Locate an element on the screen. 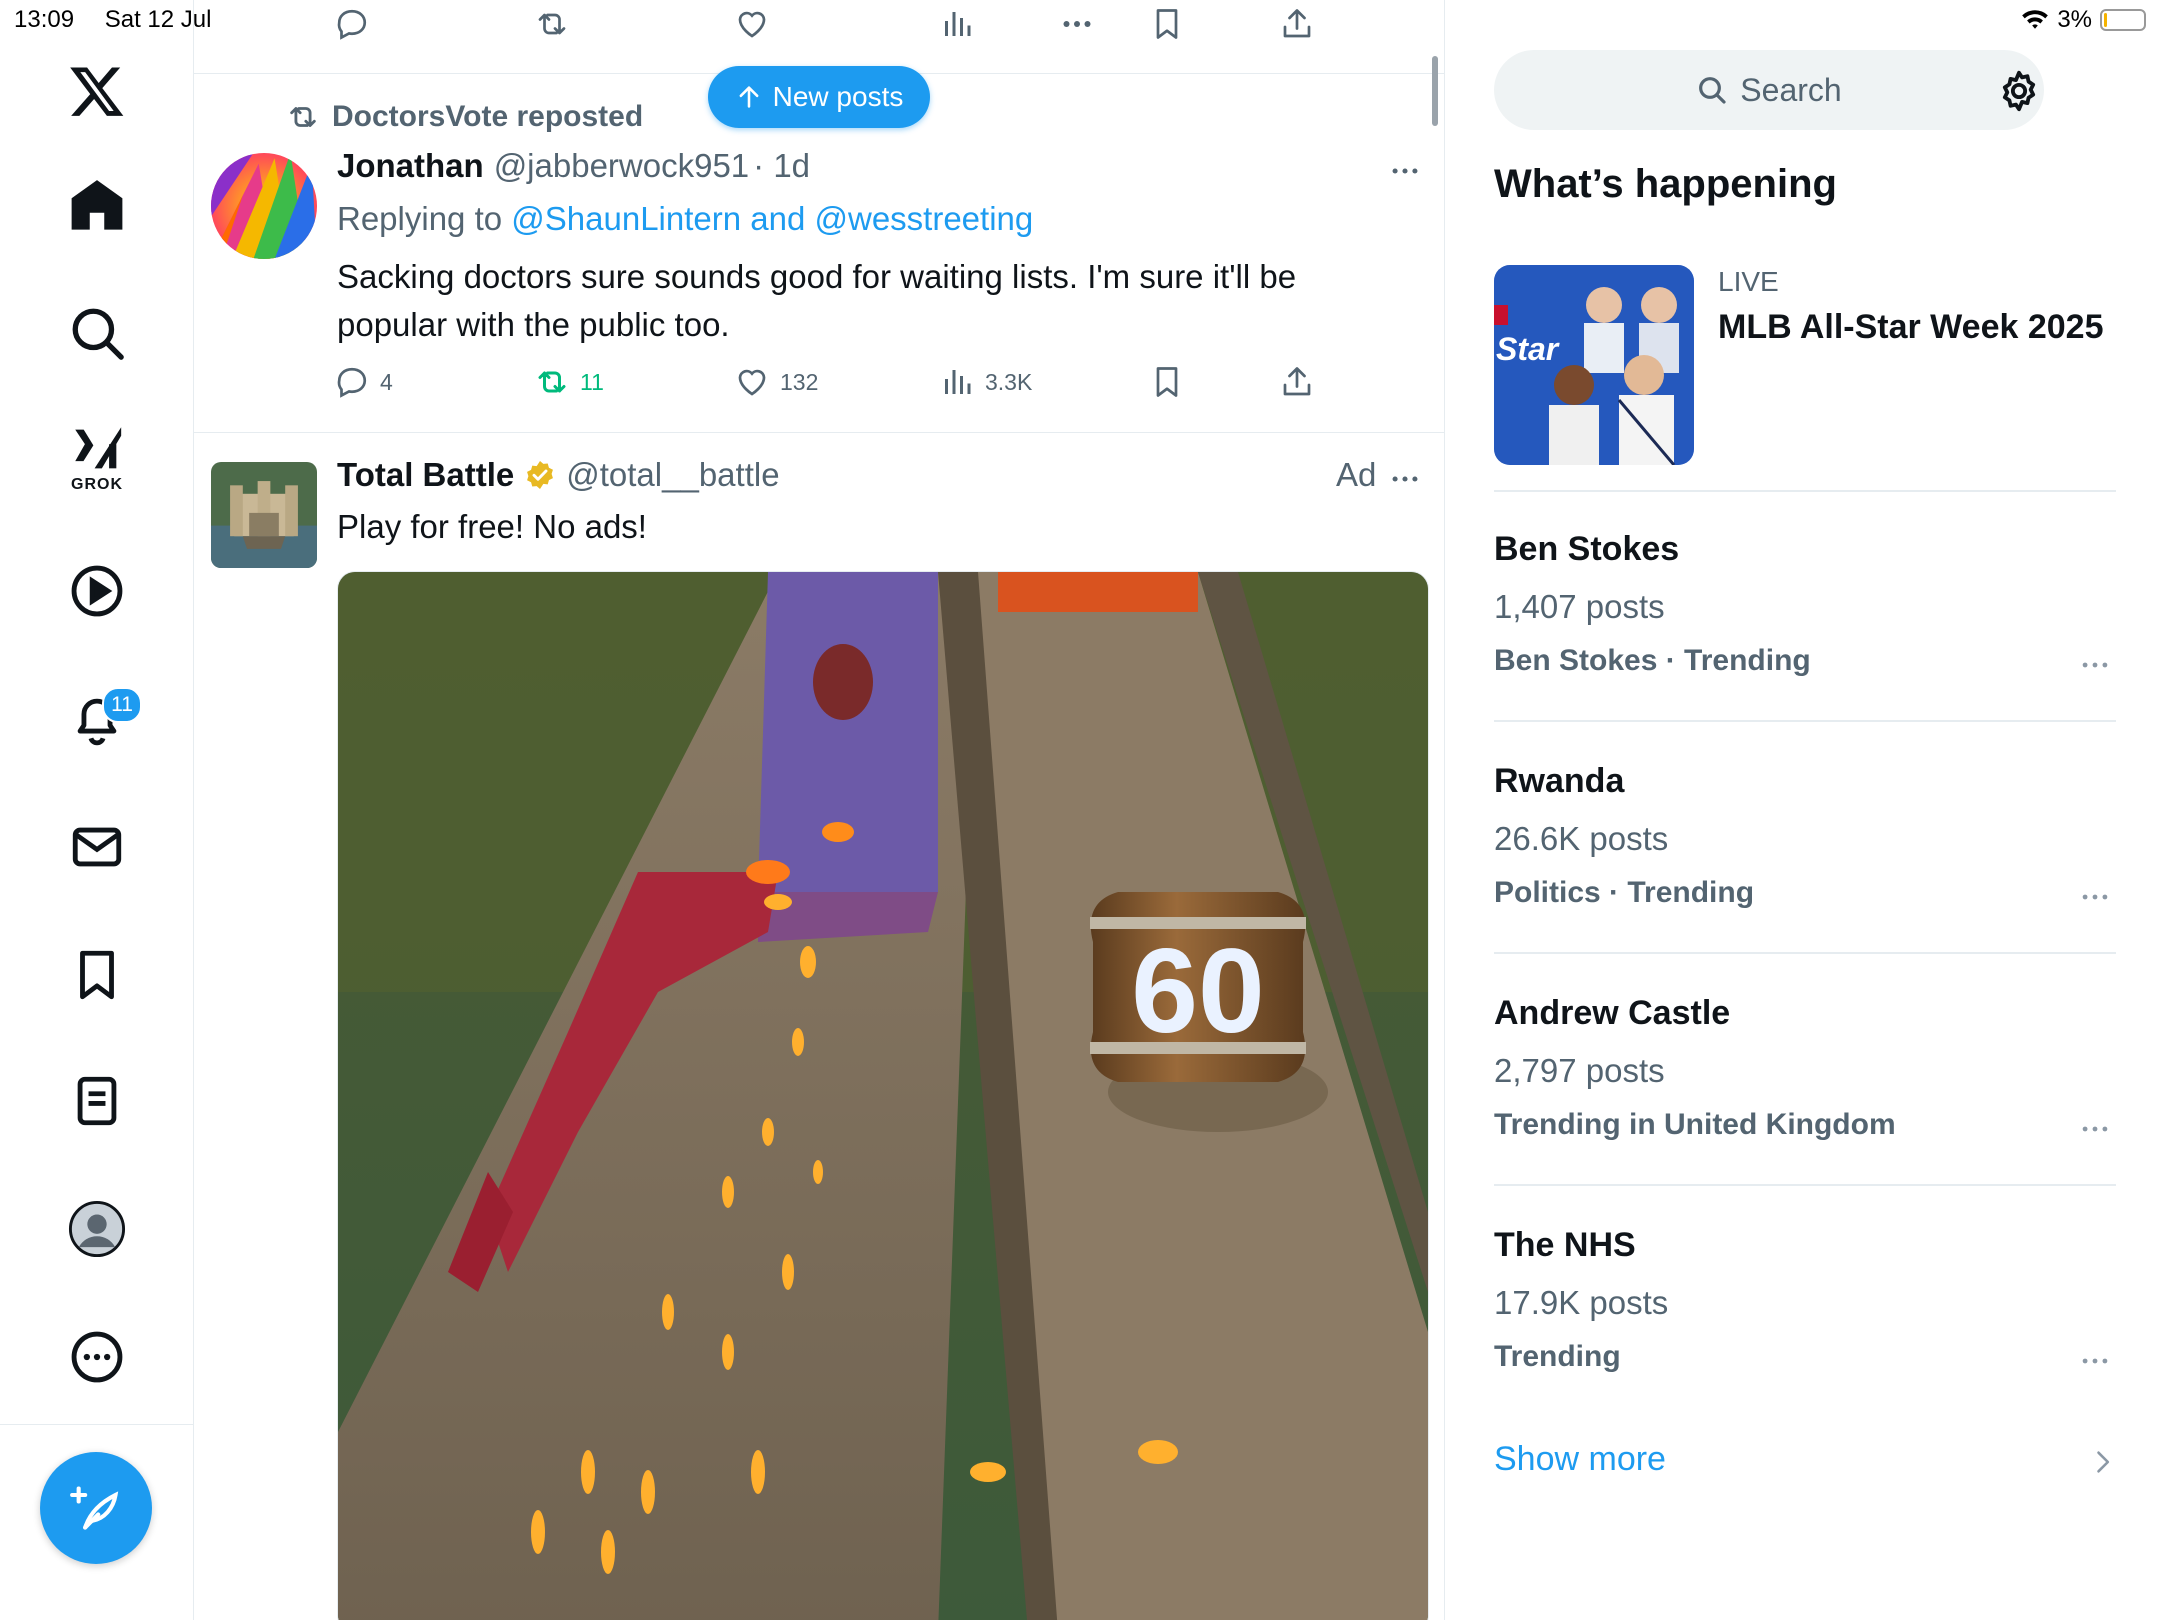 Image resolution: width=2160 pixels, height=1620 pixels. like-button is located at coordinates (752, 24).